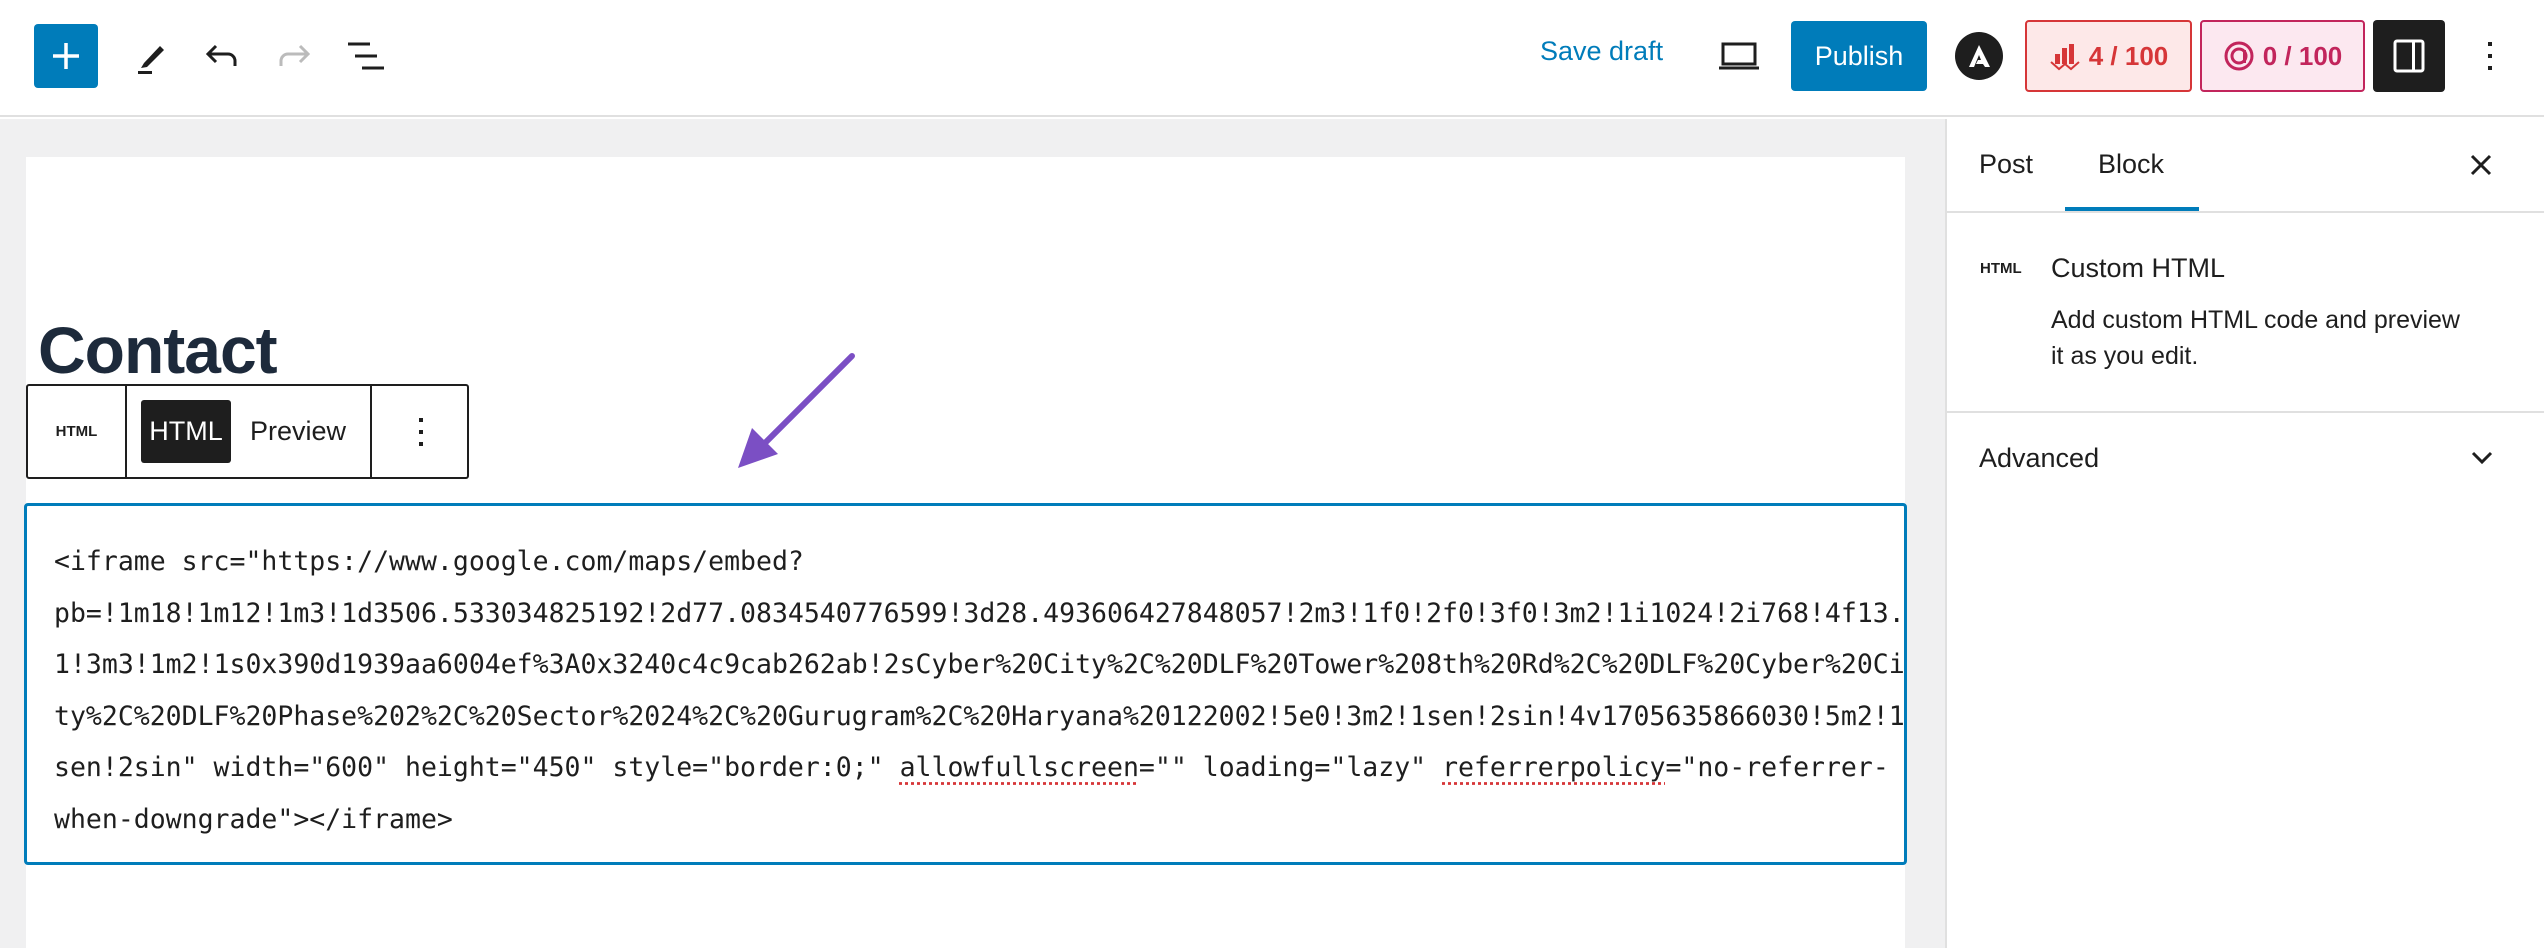 This screenshot has height=948, width=2544. Describe the element at coordinates (2131, 164) in the screenshot. I see `tab-block: Block` at that location.